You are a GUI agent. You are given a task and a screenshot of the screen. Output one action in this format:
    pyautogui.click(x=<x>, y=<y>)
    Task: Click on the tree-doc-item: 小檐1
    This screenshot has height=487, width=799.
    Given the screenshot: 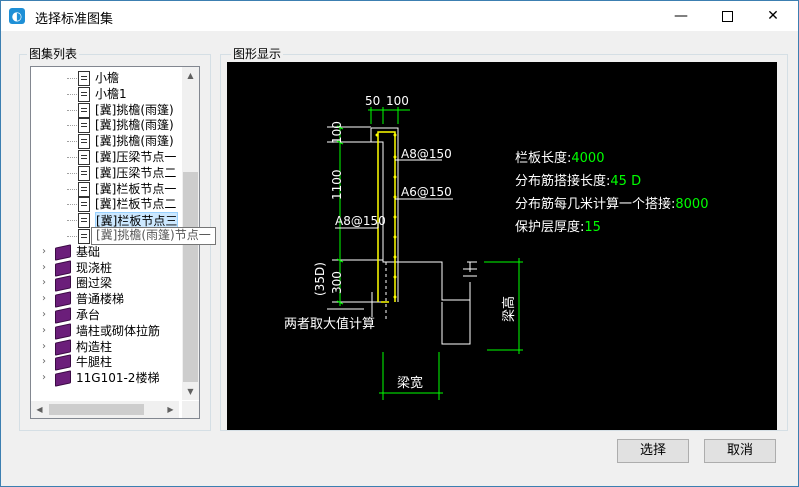 What is the action you would take?
    pyautogui.click(x=105, y=94)
    